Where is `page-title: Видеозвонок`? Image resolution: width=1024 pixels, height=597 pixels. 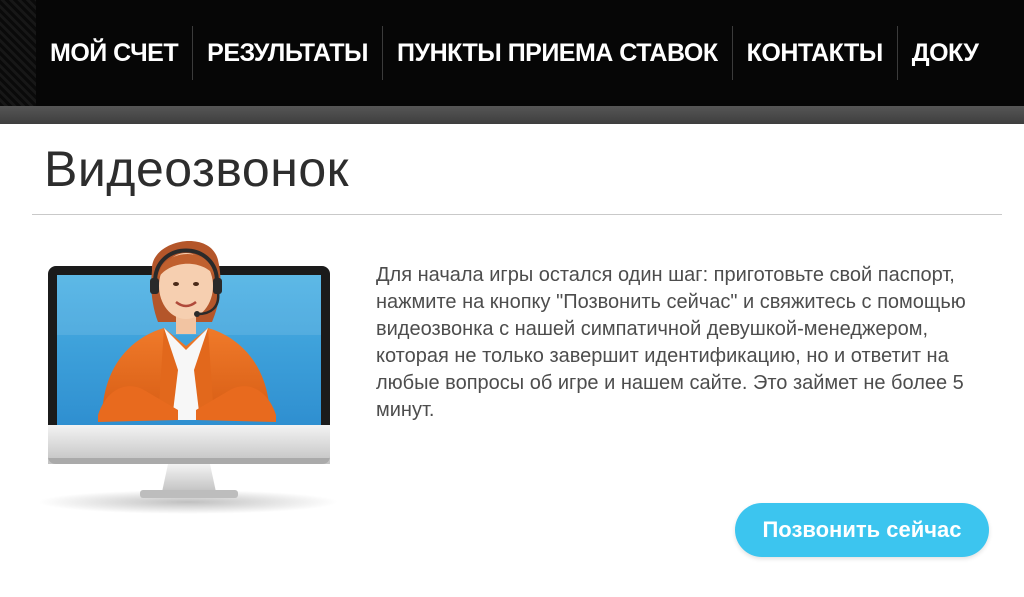
page-title: Видеозвонок is located at coordinates (197, 169).